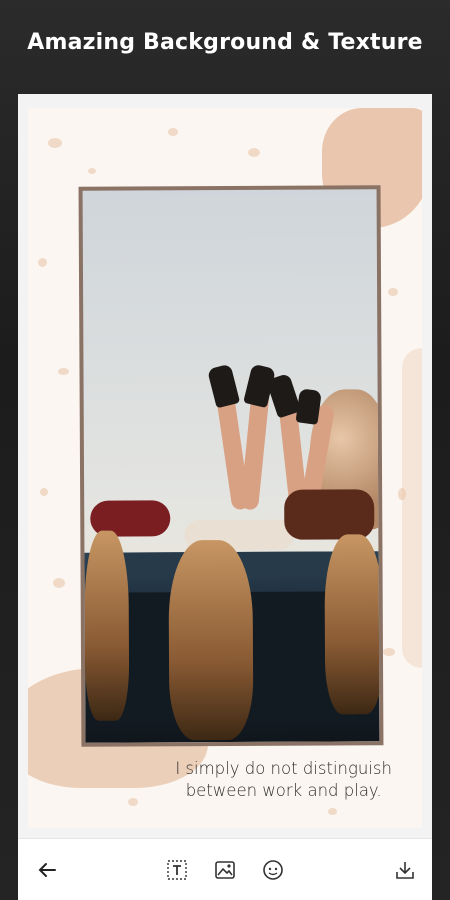 This screenshot has width=450, height=900. Describe the element at coordinates (255, 450) in the screenshot. I see `leg` at that location.